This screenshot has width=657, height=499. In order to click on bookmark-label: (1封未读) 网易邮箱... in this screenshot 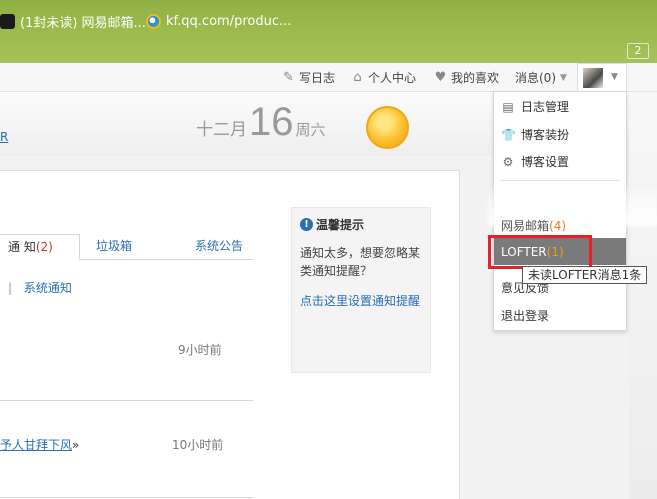, I will do `click(83, 23)`.